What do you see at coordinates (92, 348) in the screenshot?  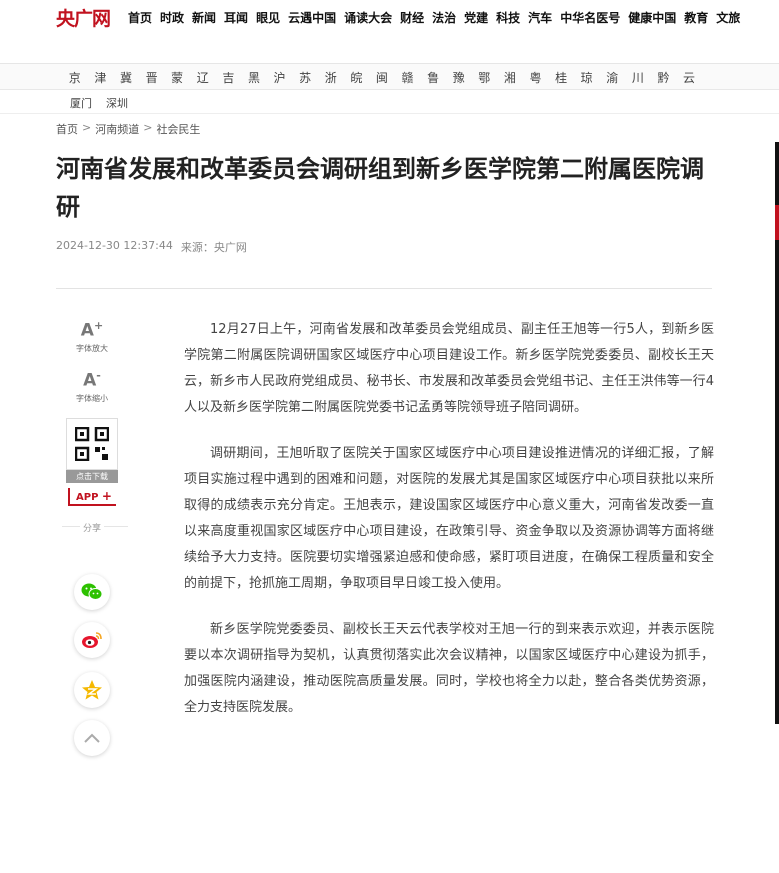 I see `font-increase-label: 字体放大` at bounding box center [92, 348].